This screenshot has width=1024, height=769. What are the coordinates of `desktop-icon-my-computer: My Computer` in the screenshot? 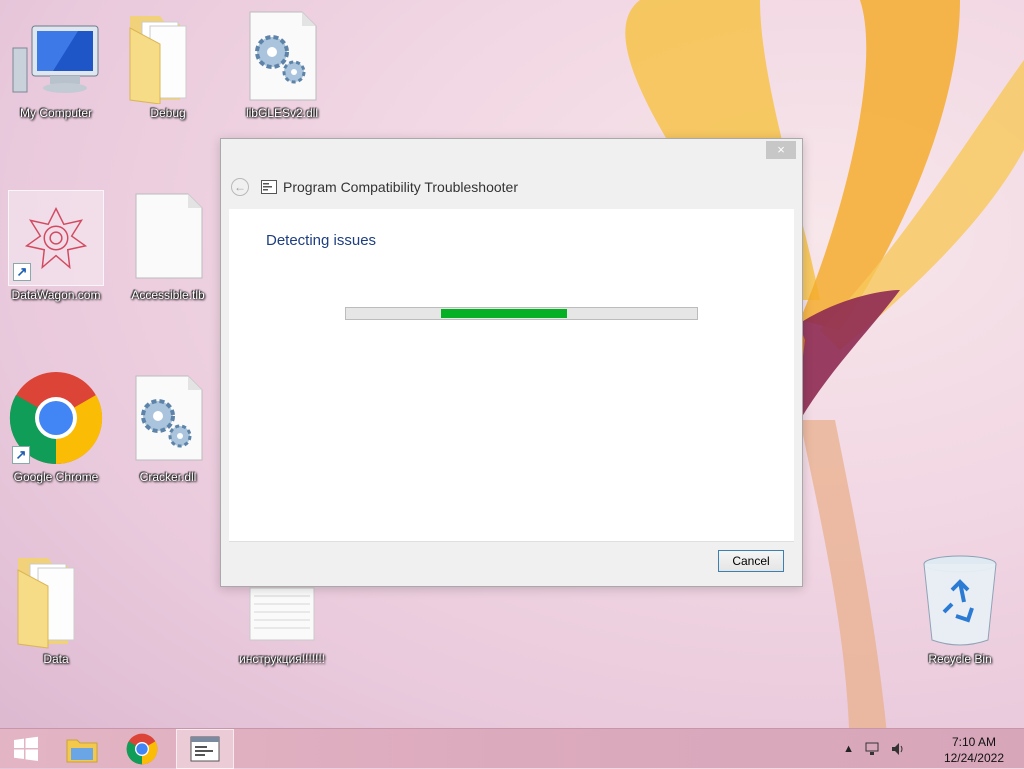 It's located at (56, 64).